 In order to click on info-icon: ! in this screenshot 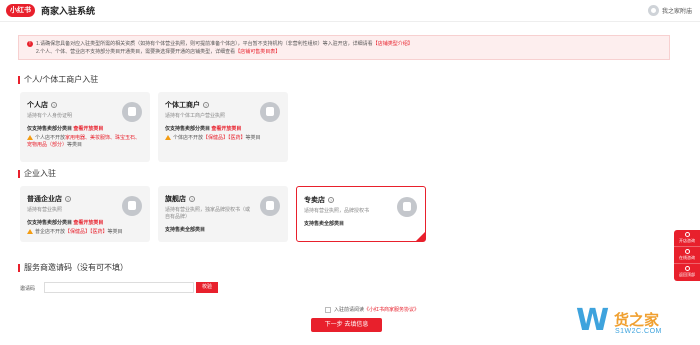, I will do `click(30, 43)`.